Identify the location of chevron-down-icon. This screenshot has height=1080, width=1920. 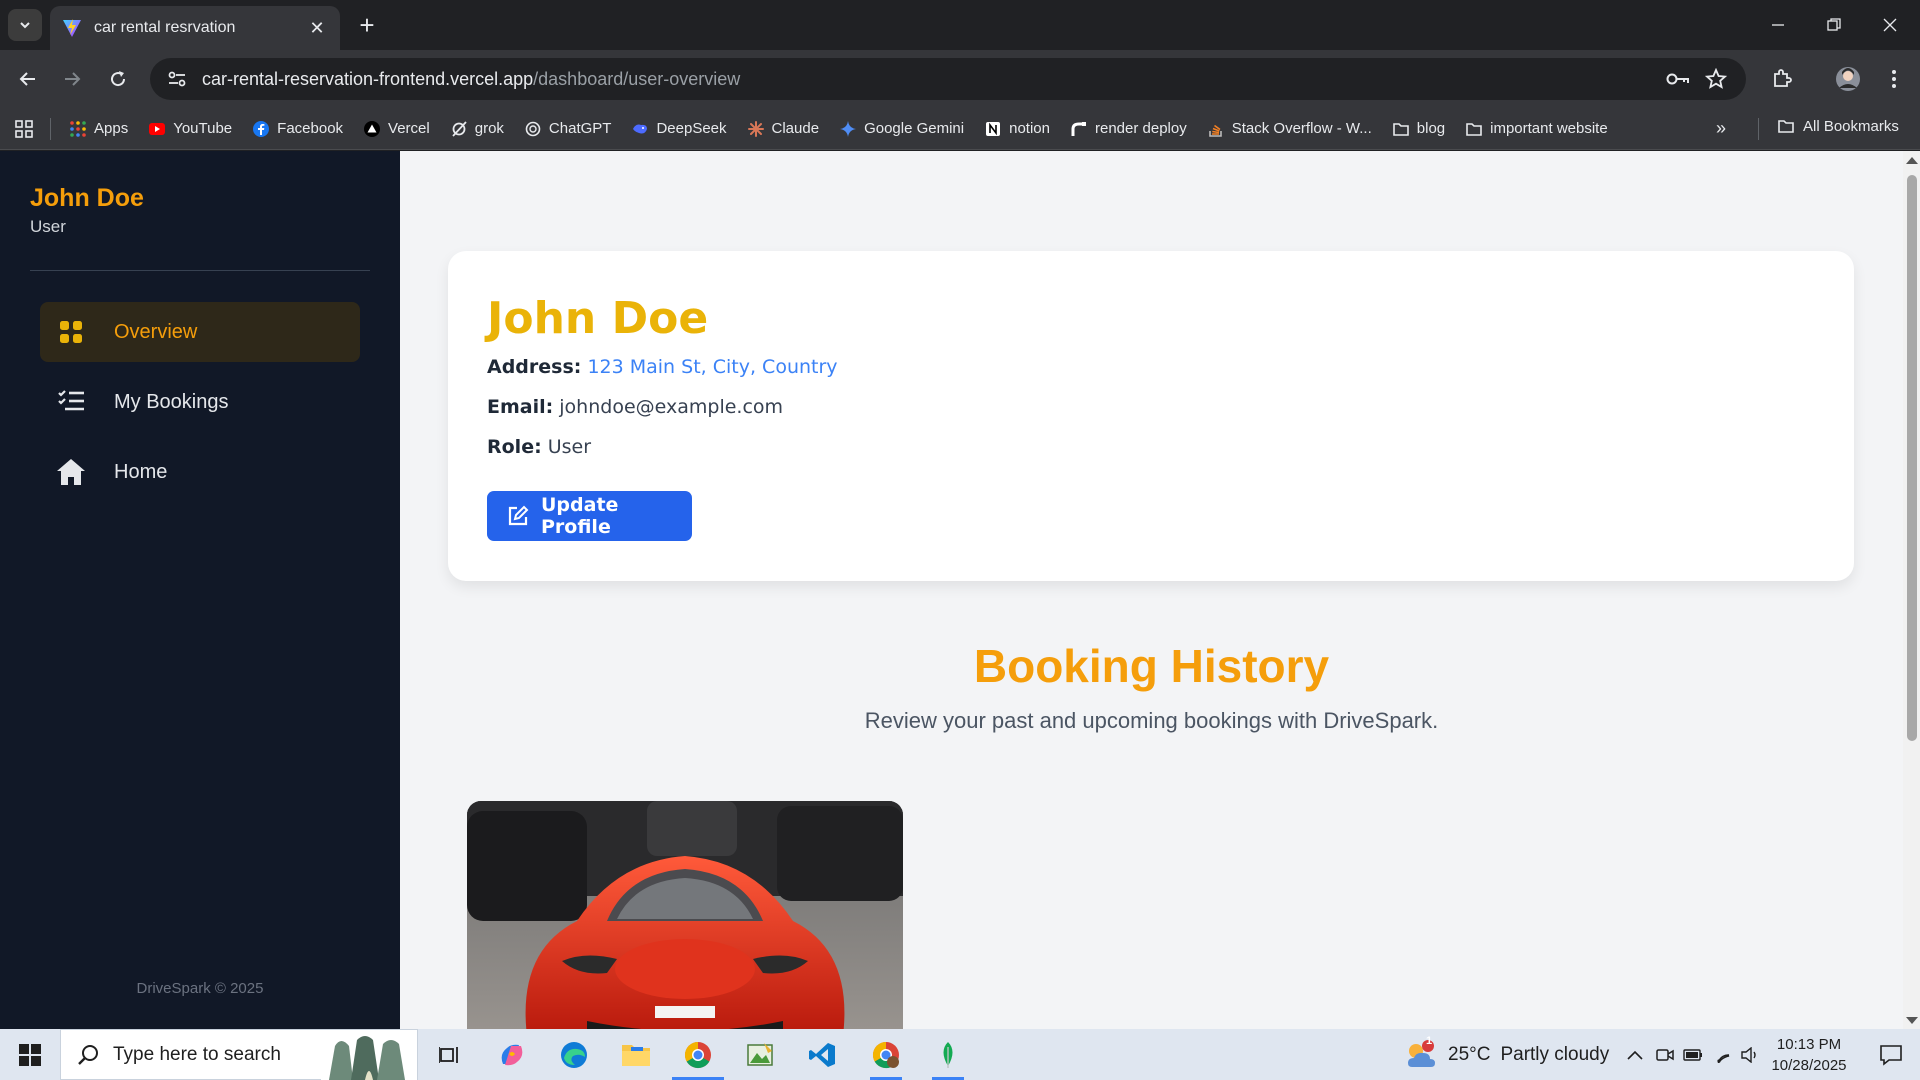
(25, 25).